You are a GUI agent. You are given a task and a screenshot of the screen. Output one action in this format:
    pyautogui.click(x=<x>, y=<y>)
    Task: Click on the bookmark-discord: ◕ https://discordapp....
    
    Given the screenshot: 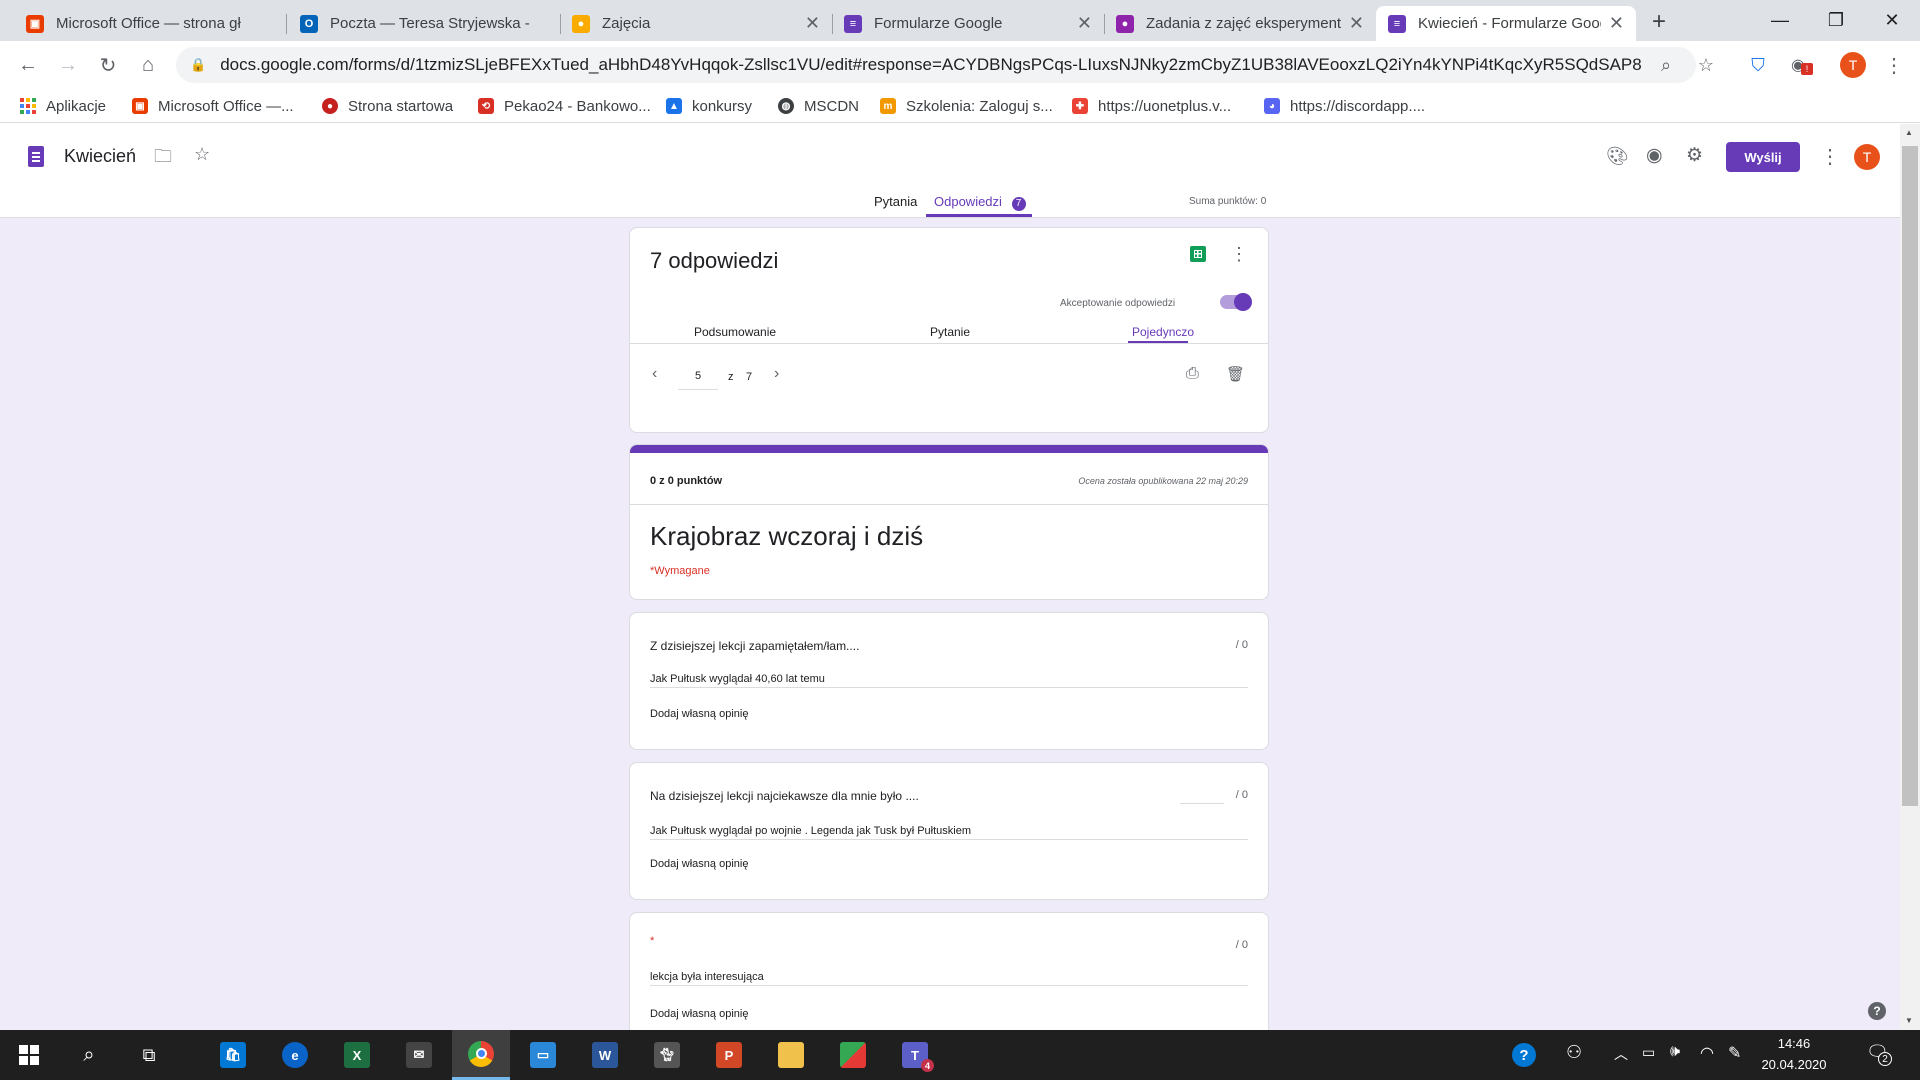 What is the action you would take?
    pyautogui.click(x=1344, y=106)
    